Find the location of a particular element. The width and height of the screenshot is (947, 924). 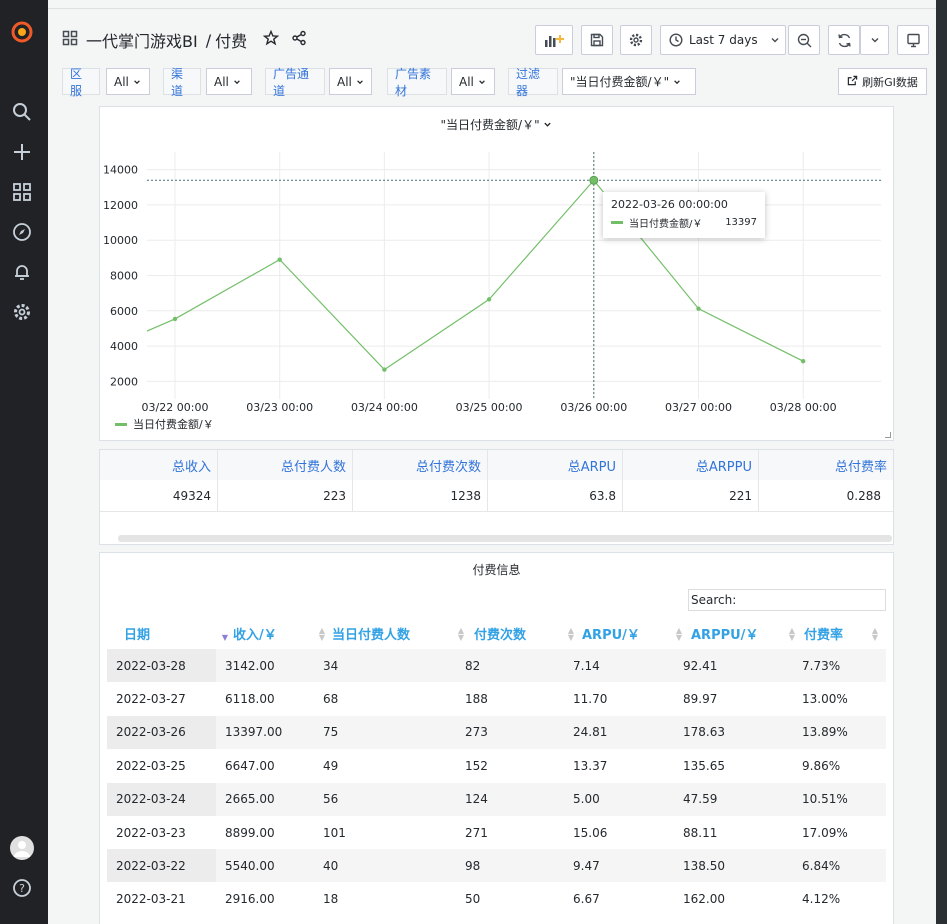

save-dashboard-button is located at coordinates (597, 40).